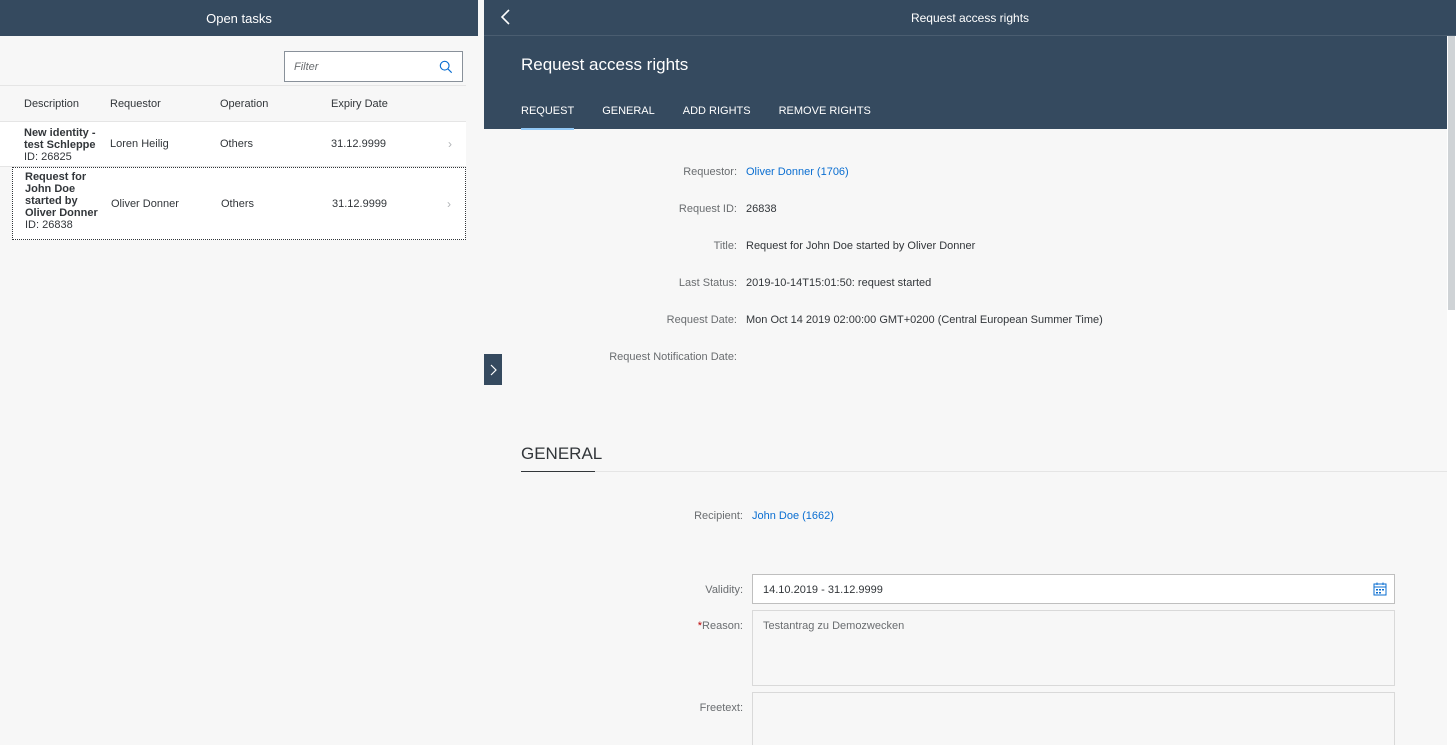  What do you see at coordinates (710, 172) in the screenshot?
I see `requestor-label: Requestor:` at bounding box center [710, 172].